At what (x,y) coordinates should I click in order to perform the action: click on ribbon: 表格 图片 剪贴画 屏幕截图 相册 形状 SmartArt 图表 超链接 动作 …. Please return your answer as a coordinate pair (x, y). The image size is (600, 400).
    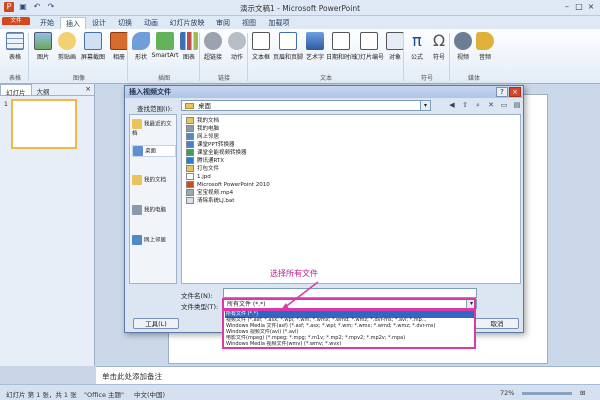
    Looking at the image, I should click on (300, 56).